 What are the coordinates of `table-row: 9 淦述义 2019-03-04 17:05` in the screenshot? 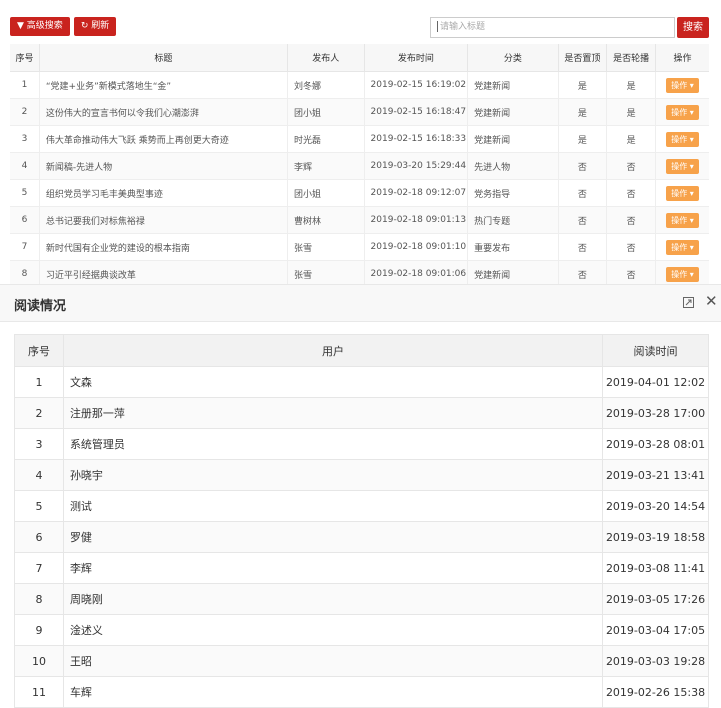 It's located at (361, 630).